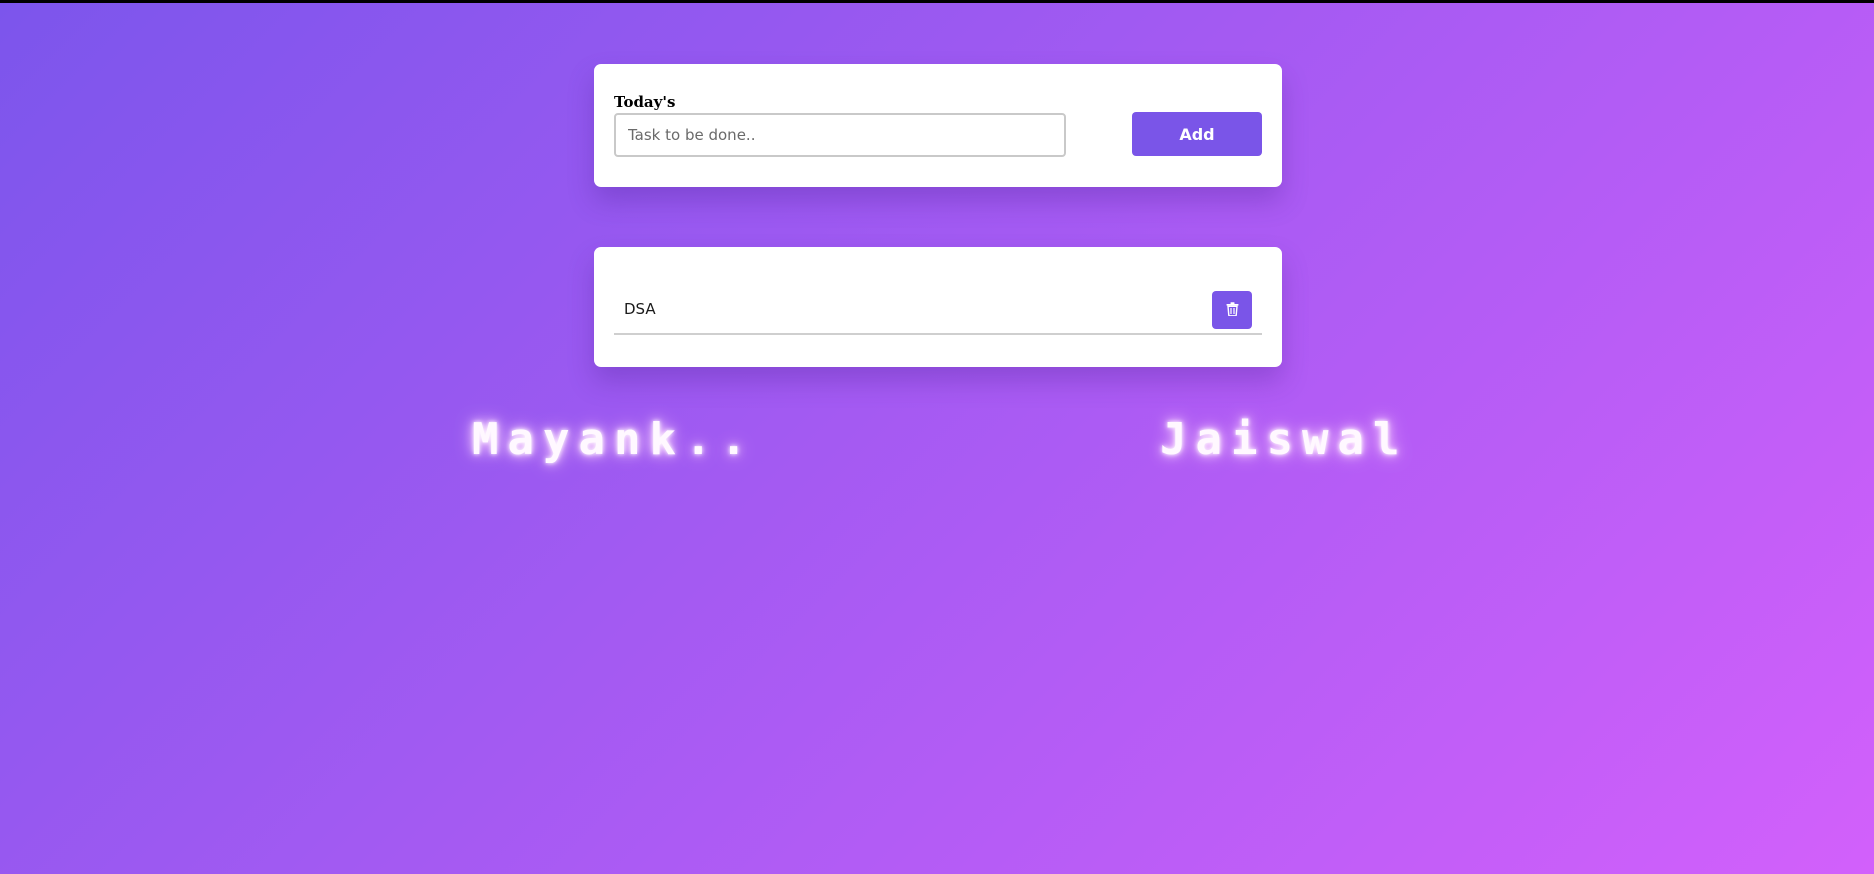  Describe the element at coordinates (614, 439) in the screenshot. I see `signature-first-name: Mayank..` at that location.